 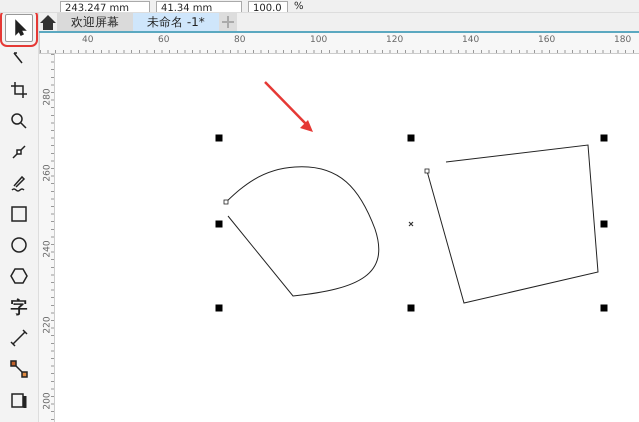 I want to click on ellipse-icon, so click(x=19, y=245).